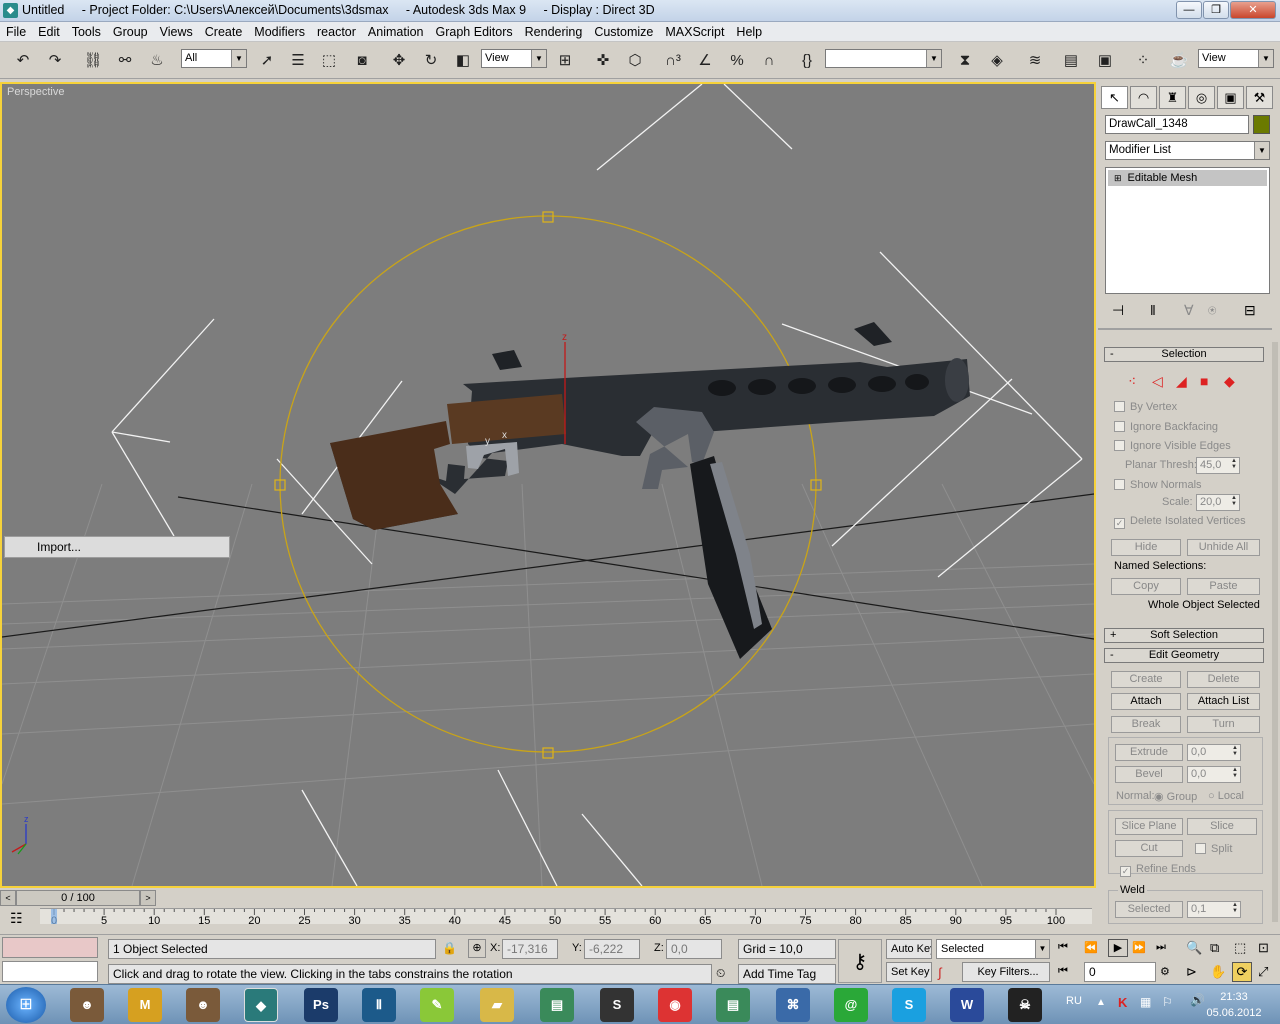 This screenshot has width=1280, height=1024. Describe the element at coordinates (1091, 947) in the screenshot. I see `previous-frame-icon: ⏪` at that location.